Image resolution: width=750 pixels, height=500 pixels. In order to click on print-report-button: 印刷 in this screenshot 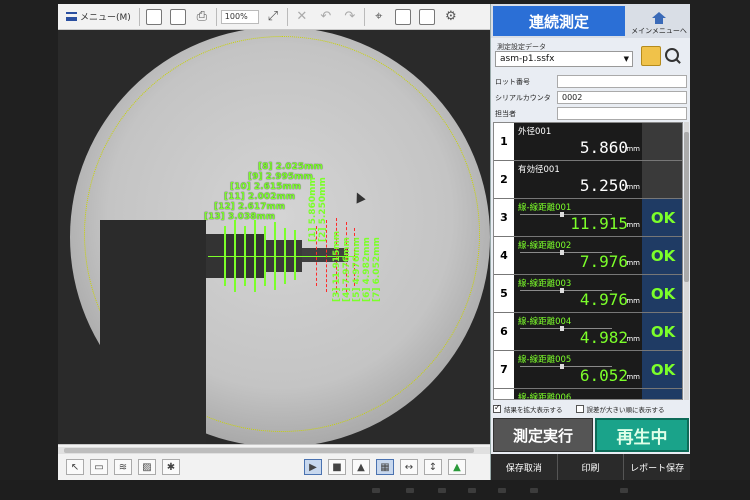, I will do `click(591, 467)`.